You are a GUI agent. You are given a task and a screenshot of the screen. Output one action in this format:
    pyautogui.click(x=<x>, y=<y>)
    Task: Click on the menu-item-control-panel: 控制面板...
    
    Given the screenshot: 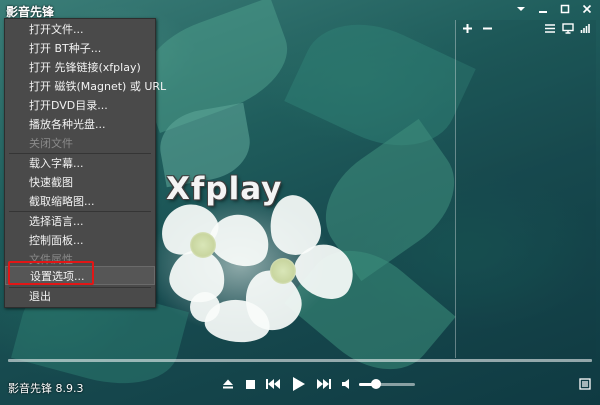 What is the action you would take?
    pyautogui.click(x=80, y=240)
    